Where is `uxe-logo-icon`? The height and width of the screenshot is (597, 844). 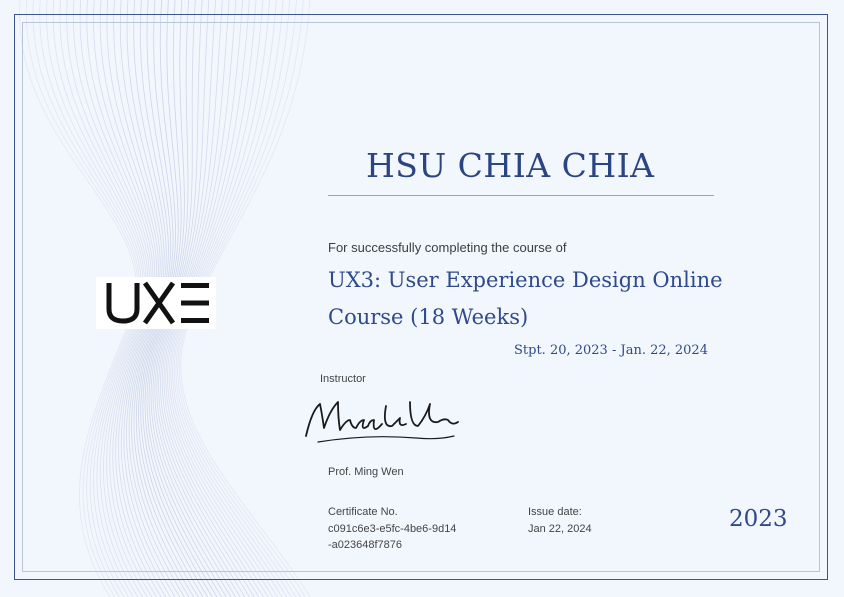
uxe-logo-icon is located at coordinates (157, 303).